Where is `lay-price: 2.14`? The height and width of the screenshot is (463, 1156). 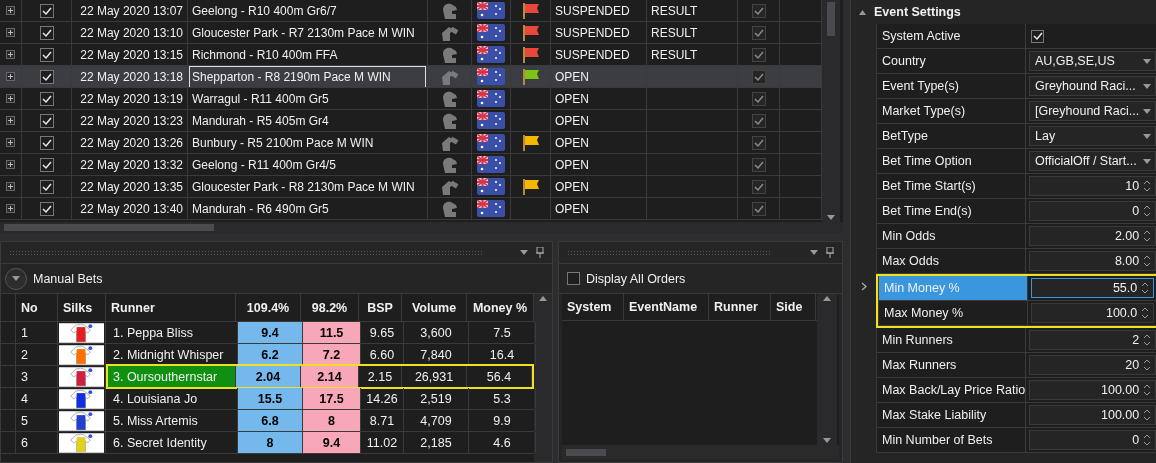
lay-price: 2.14 is located at coordinates (330, 376).